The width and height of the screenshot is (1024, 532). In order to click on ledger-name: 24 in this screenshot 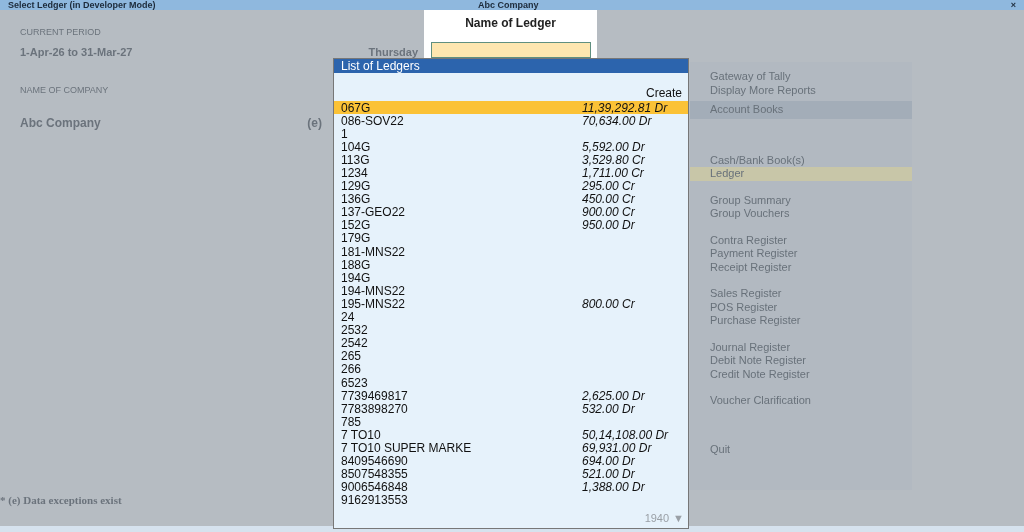, I will do `click(348, 317)`.